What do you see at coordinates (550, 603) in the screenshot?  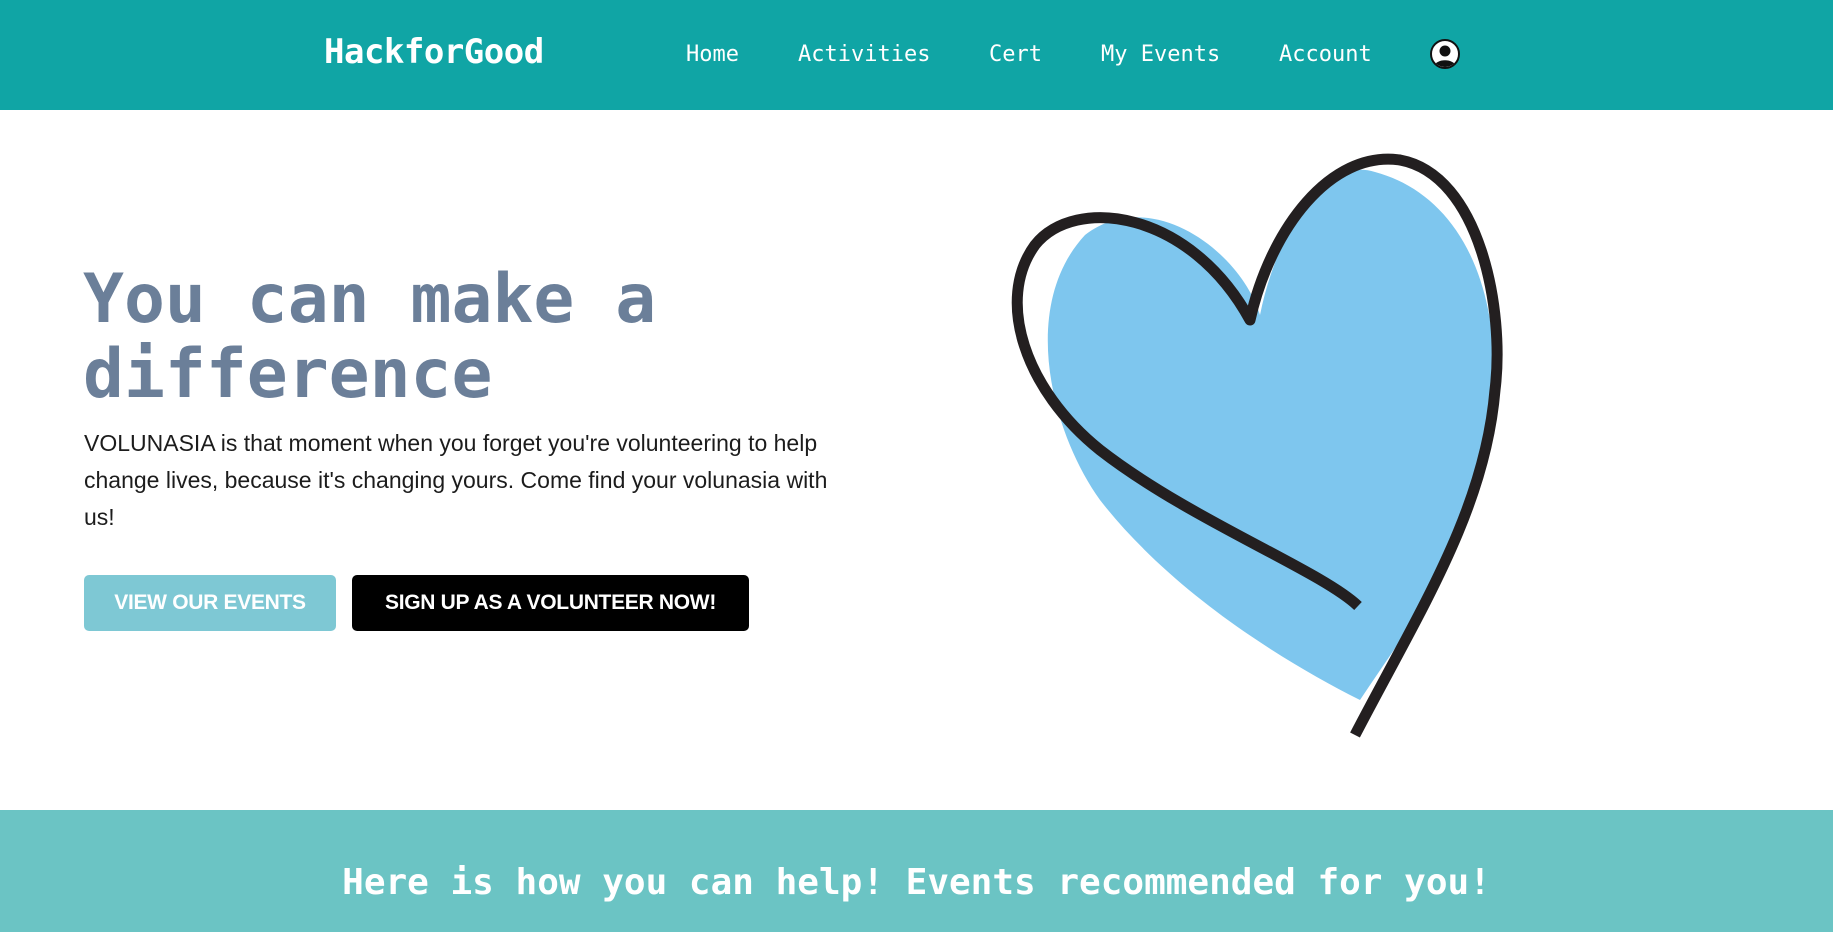 I see `signup-volunteer-button: SIGN UP AS A VOLUNTEER NOW!` at bounding box center [550, 603].